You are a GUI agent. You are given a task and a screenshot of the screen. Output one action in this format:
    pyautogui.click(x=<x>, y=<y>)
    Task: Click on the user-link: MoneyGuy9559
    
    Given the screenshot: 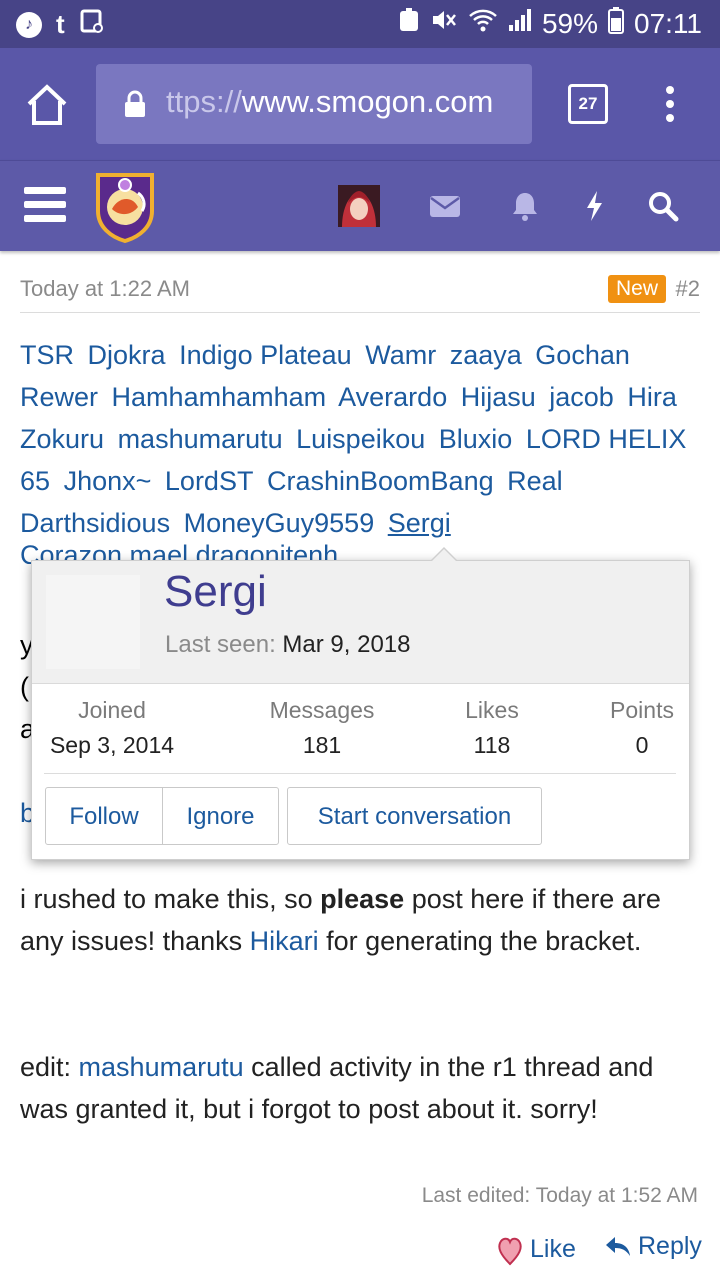 What is the action you would take?
    pyautogui.click(x=279, y=523)
    